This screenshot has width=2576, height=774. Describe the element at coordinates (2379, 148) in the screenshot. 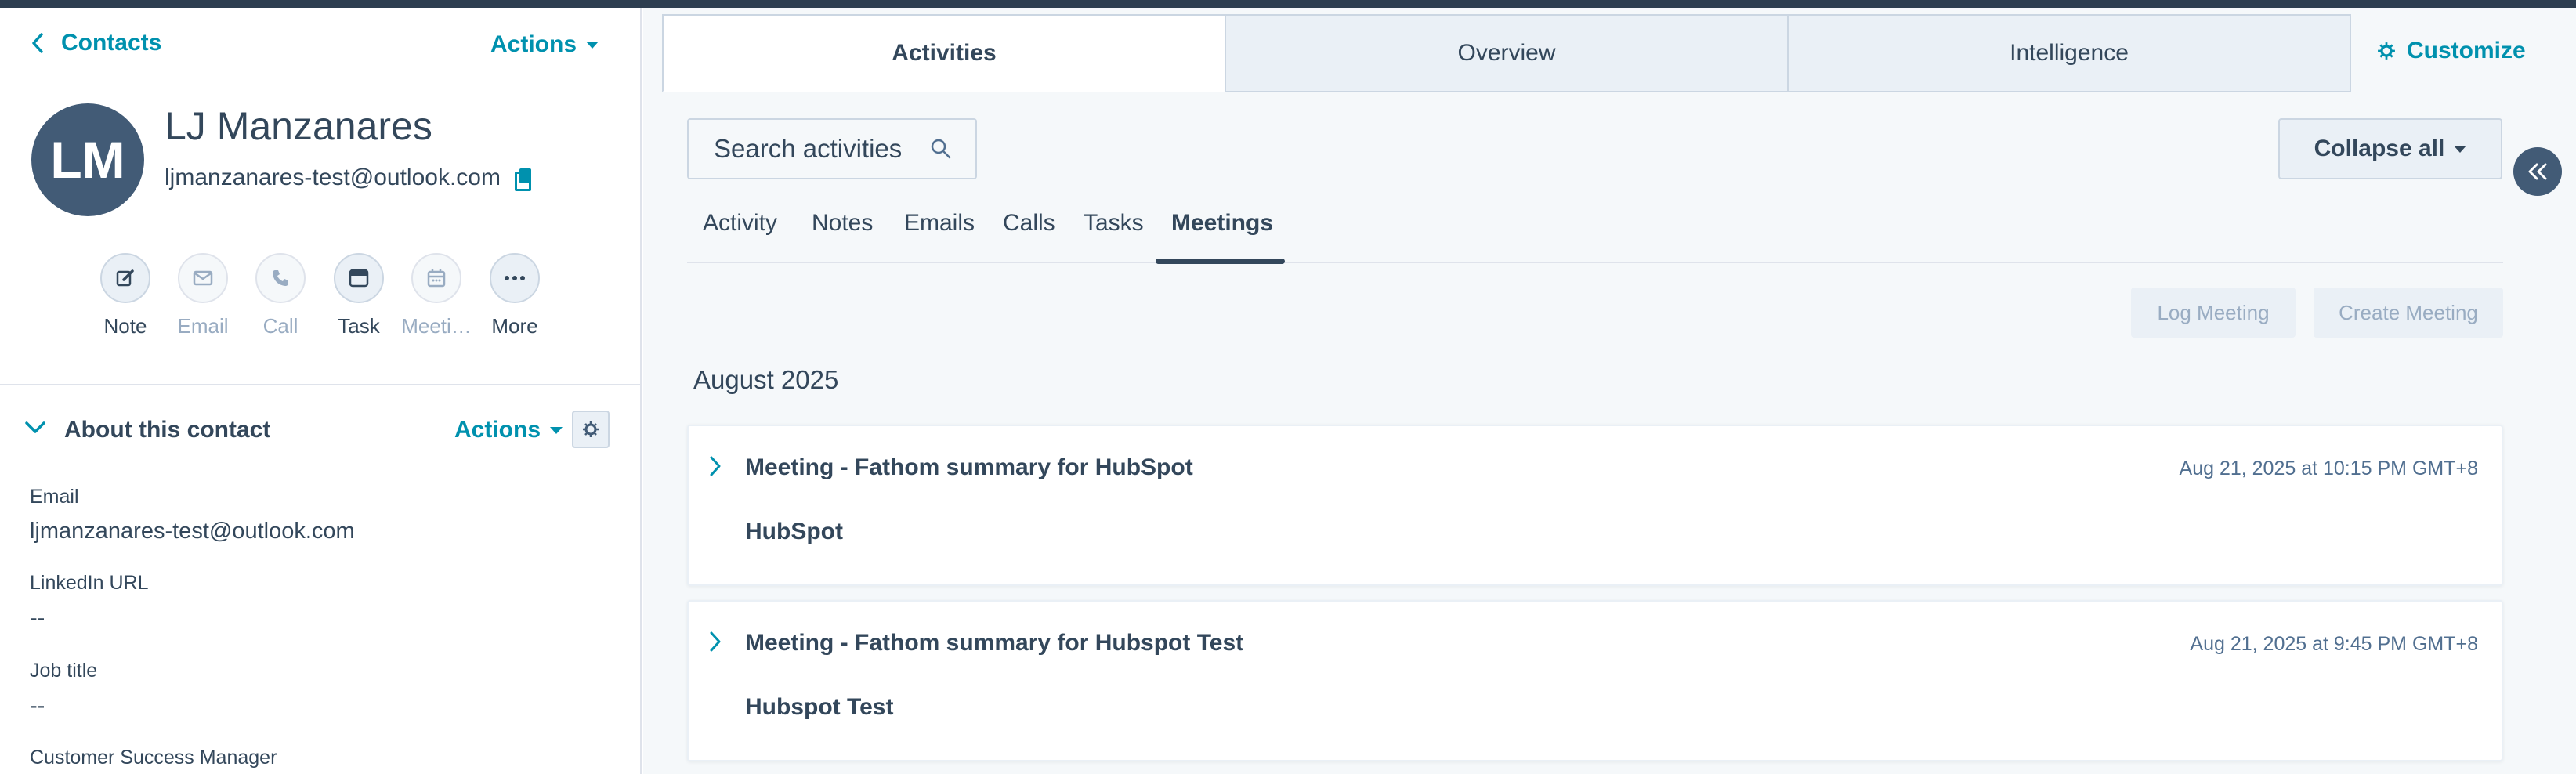

I see `collapse-label: Collapse all` at that location.